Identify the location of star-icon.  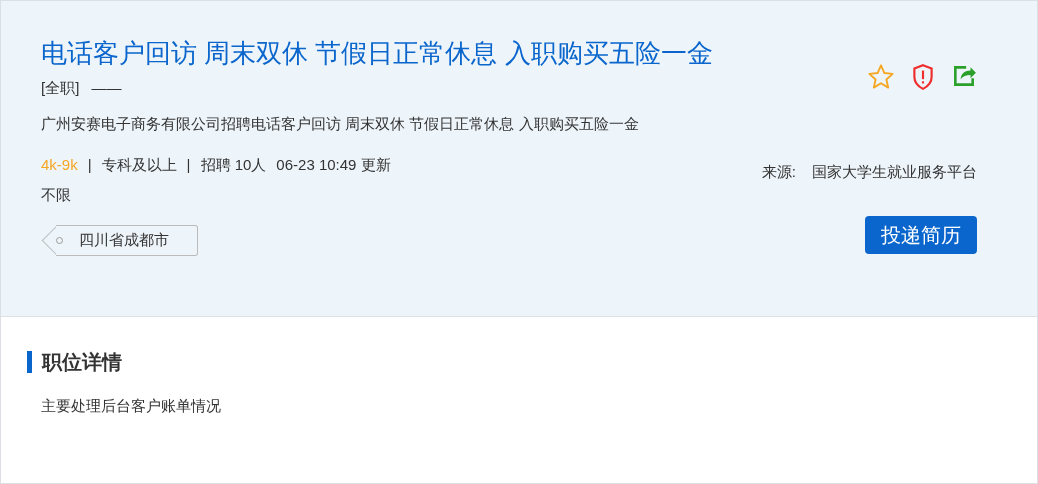
(881, 77).